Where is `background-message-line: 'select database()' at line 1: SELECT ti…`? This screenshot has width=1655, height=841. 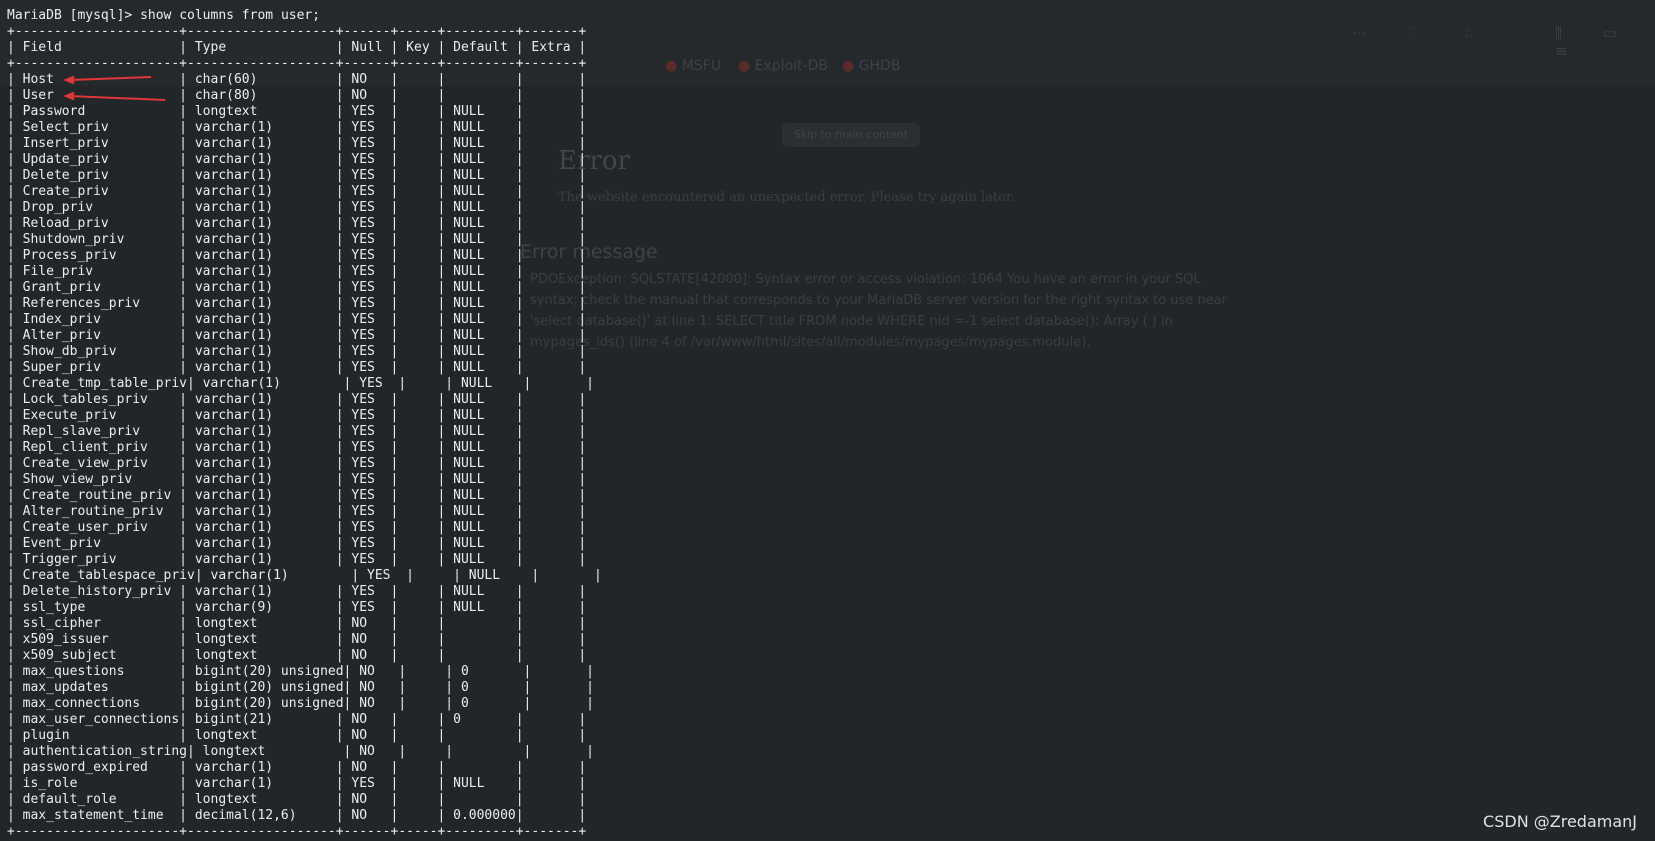
background-message-line: 'select database()' at line 1: SELECT ti… is located at coordinates (851, 321).